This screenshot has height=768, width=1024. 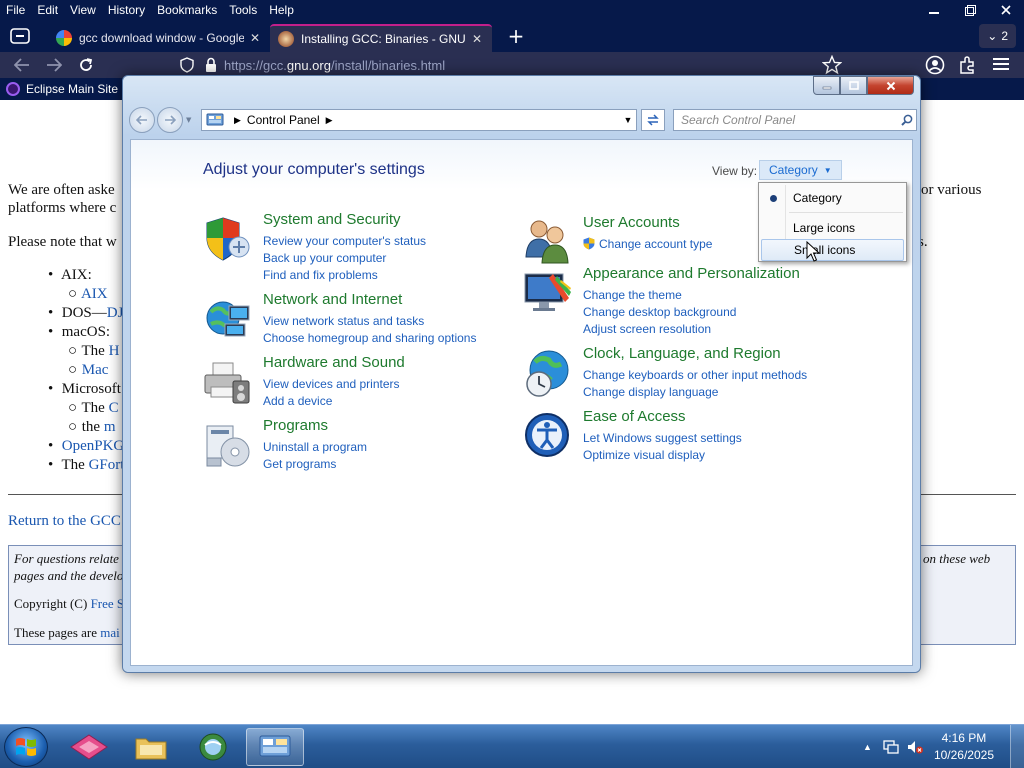 I want to click on tab-gcc-binaries: Installing GCC: Binaries - GNU P ✕, so click(x=381, y=38).